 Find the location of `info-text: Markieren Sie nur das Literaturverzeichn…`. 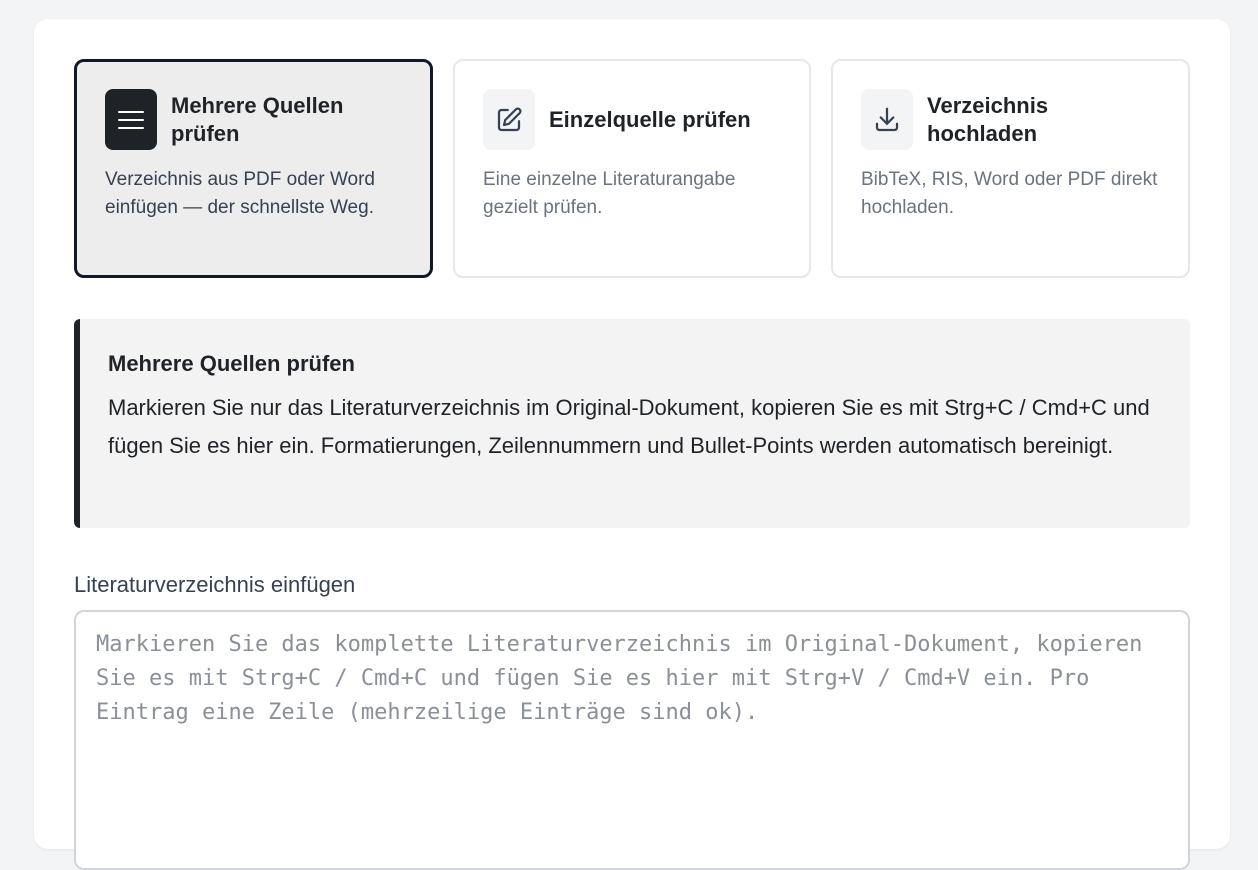

info-text: Markieren Sie nur das Literaturverzeichn… is located at coordinates (629, 426).